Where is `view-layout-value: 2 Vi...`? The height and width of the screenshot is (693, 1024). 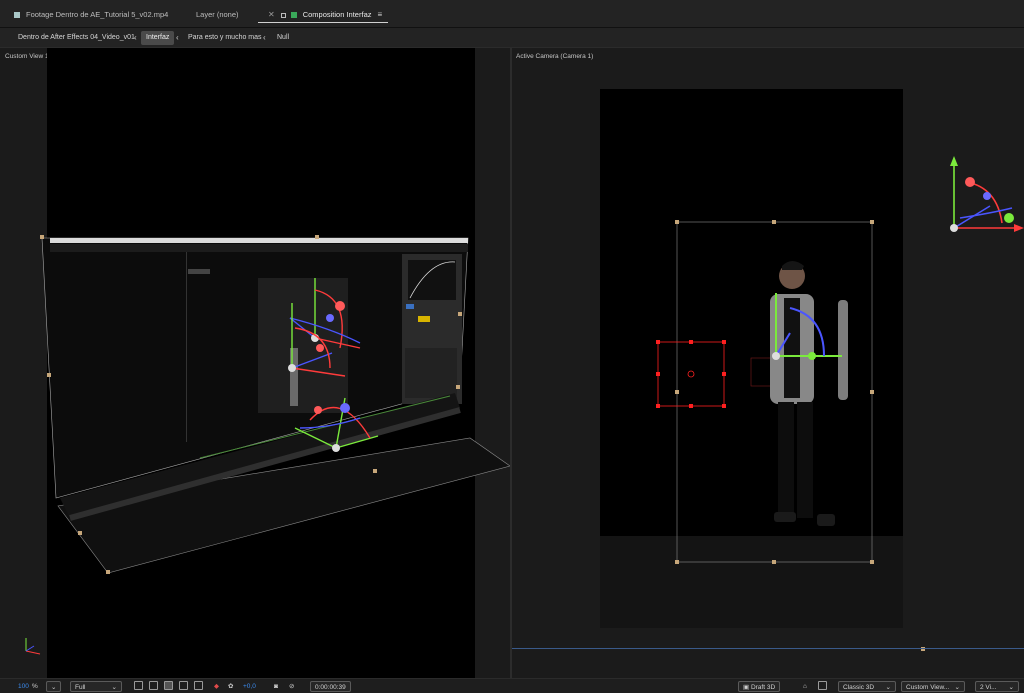 view-layout-value: 2 Vi... is located at coordinates (988, 687).